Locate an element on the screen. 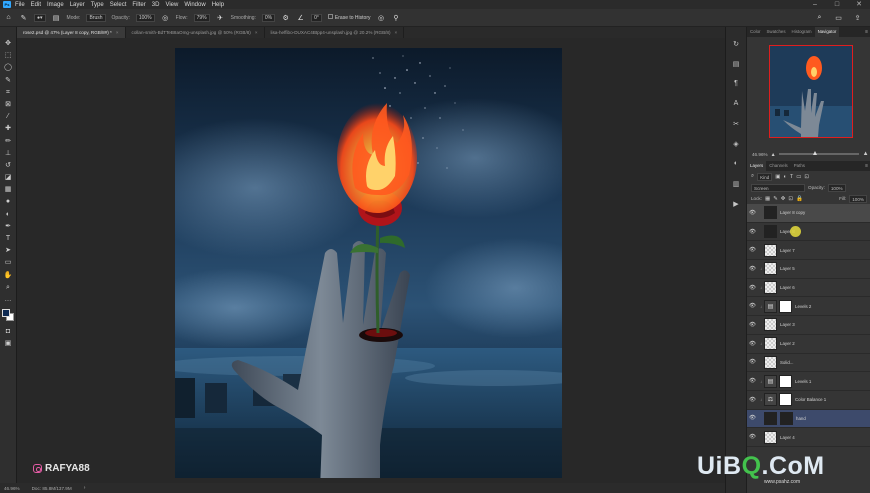 This screenshot has height=493, width=870. layer-row: 👁 Layer 3 is located at coordinates (808, 325).